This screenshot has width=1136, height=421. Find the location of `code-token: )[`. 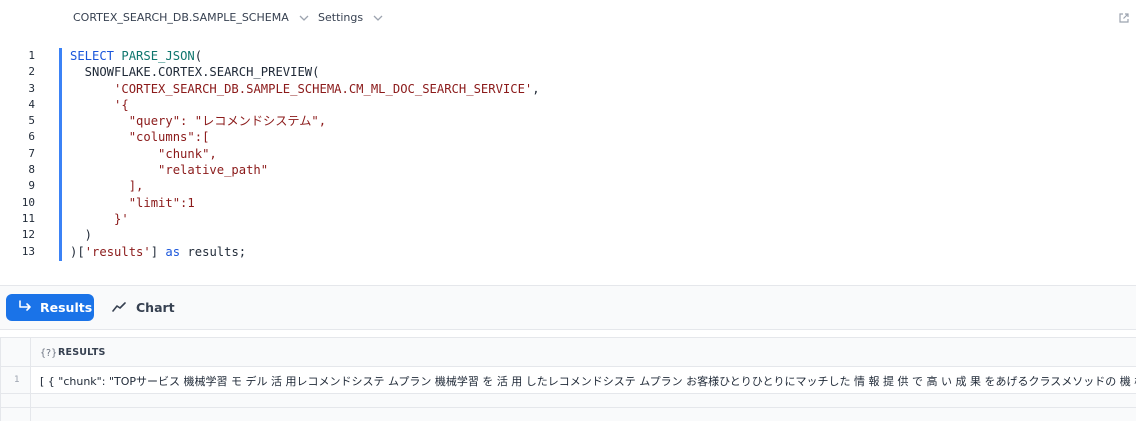

code-token: )[ is located at coordinates (77, 251).